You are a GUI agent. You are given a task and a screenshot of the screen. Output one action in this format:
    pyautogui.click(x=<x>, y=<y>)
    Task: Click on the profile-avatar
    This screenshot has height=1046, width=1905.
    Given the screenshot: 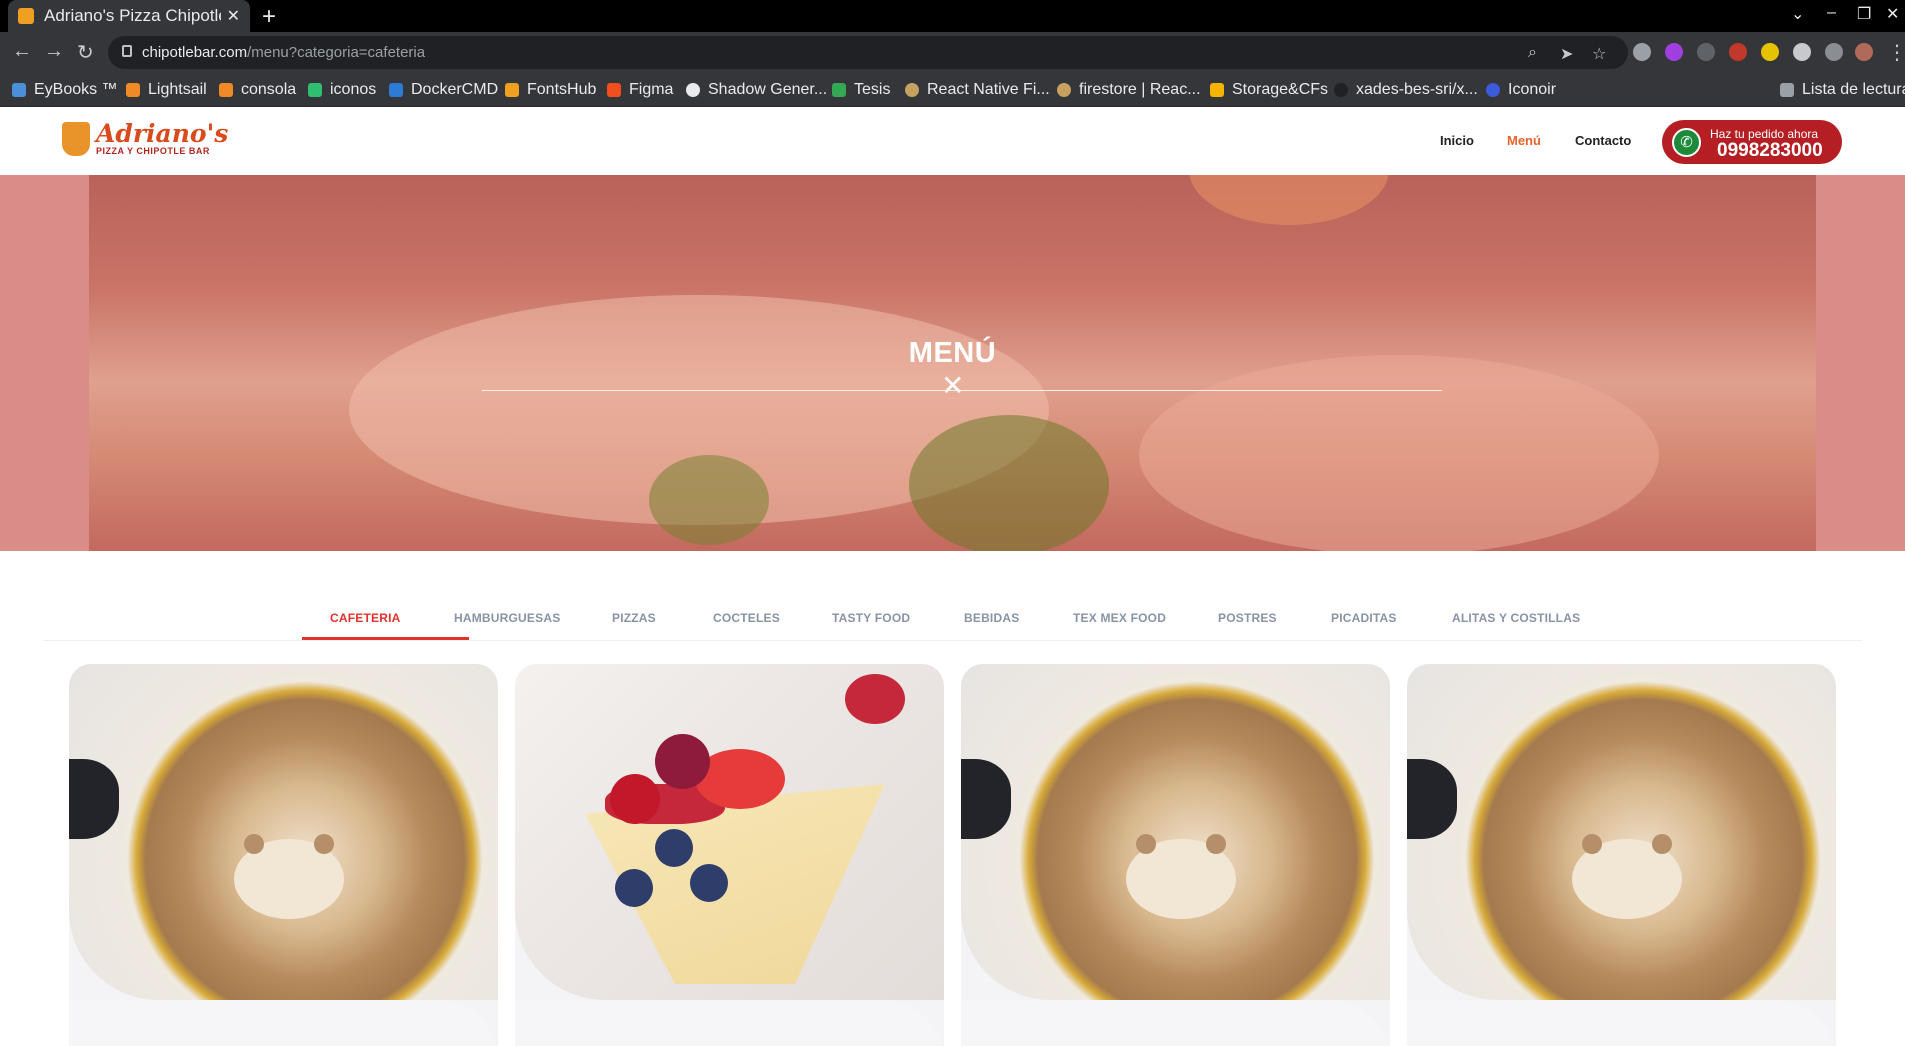 What is the action you would take?
    pyautogui.click(x=1864, y=52)
    